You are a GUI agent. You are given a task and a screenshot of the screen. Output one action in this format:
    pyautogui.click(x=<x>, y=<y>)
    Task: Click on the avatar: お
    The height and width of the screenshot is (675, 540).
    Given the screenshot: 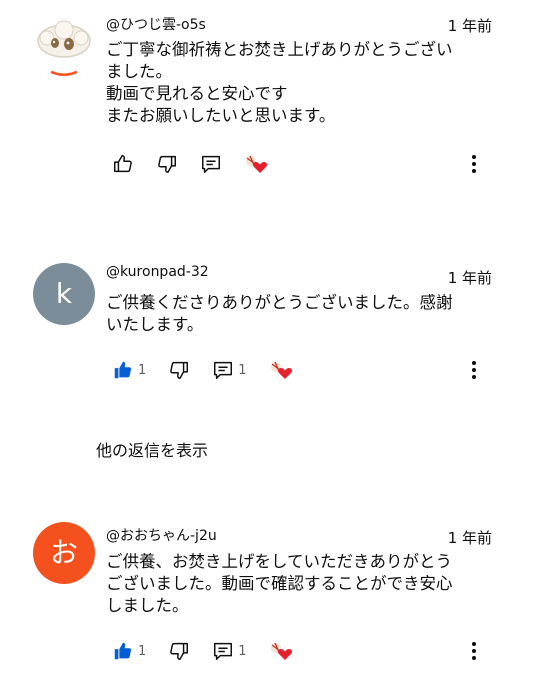 What is the action you would take?
    pyautogui.click(x=64, y=553)
    